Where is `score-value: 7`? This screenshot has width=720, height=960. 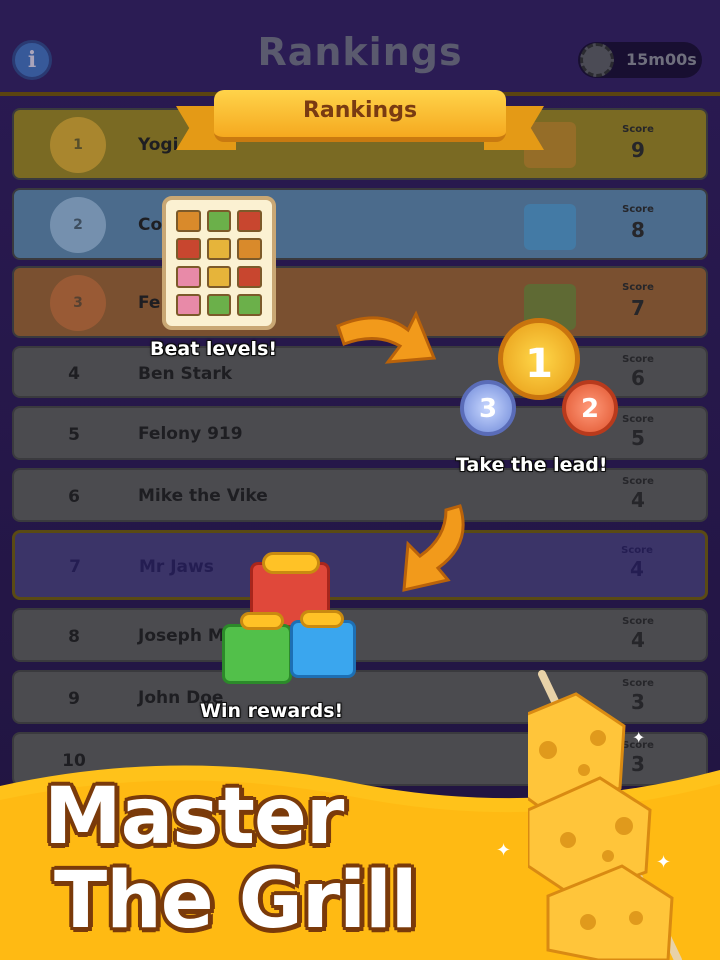
score-value: 7 is located at coordinates (638, 308).